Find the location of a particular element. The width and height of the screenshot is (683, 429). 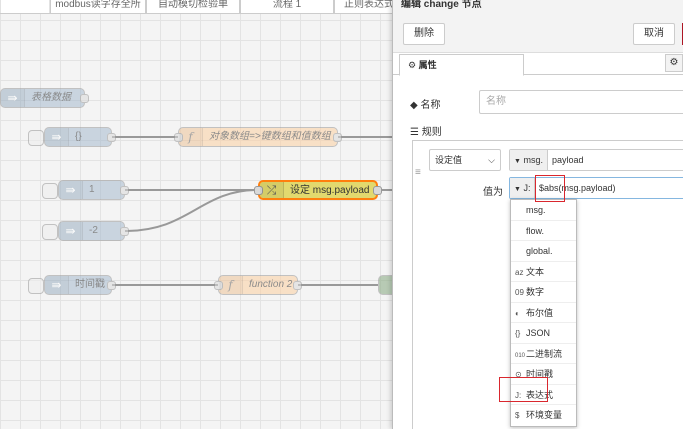

menu-item-timestamp: ⊙ 时间戳 is located at coordinates (543, 374).